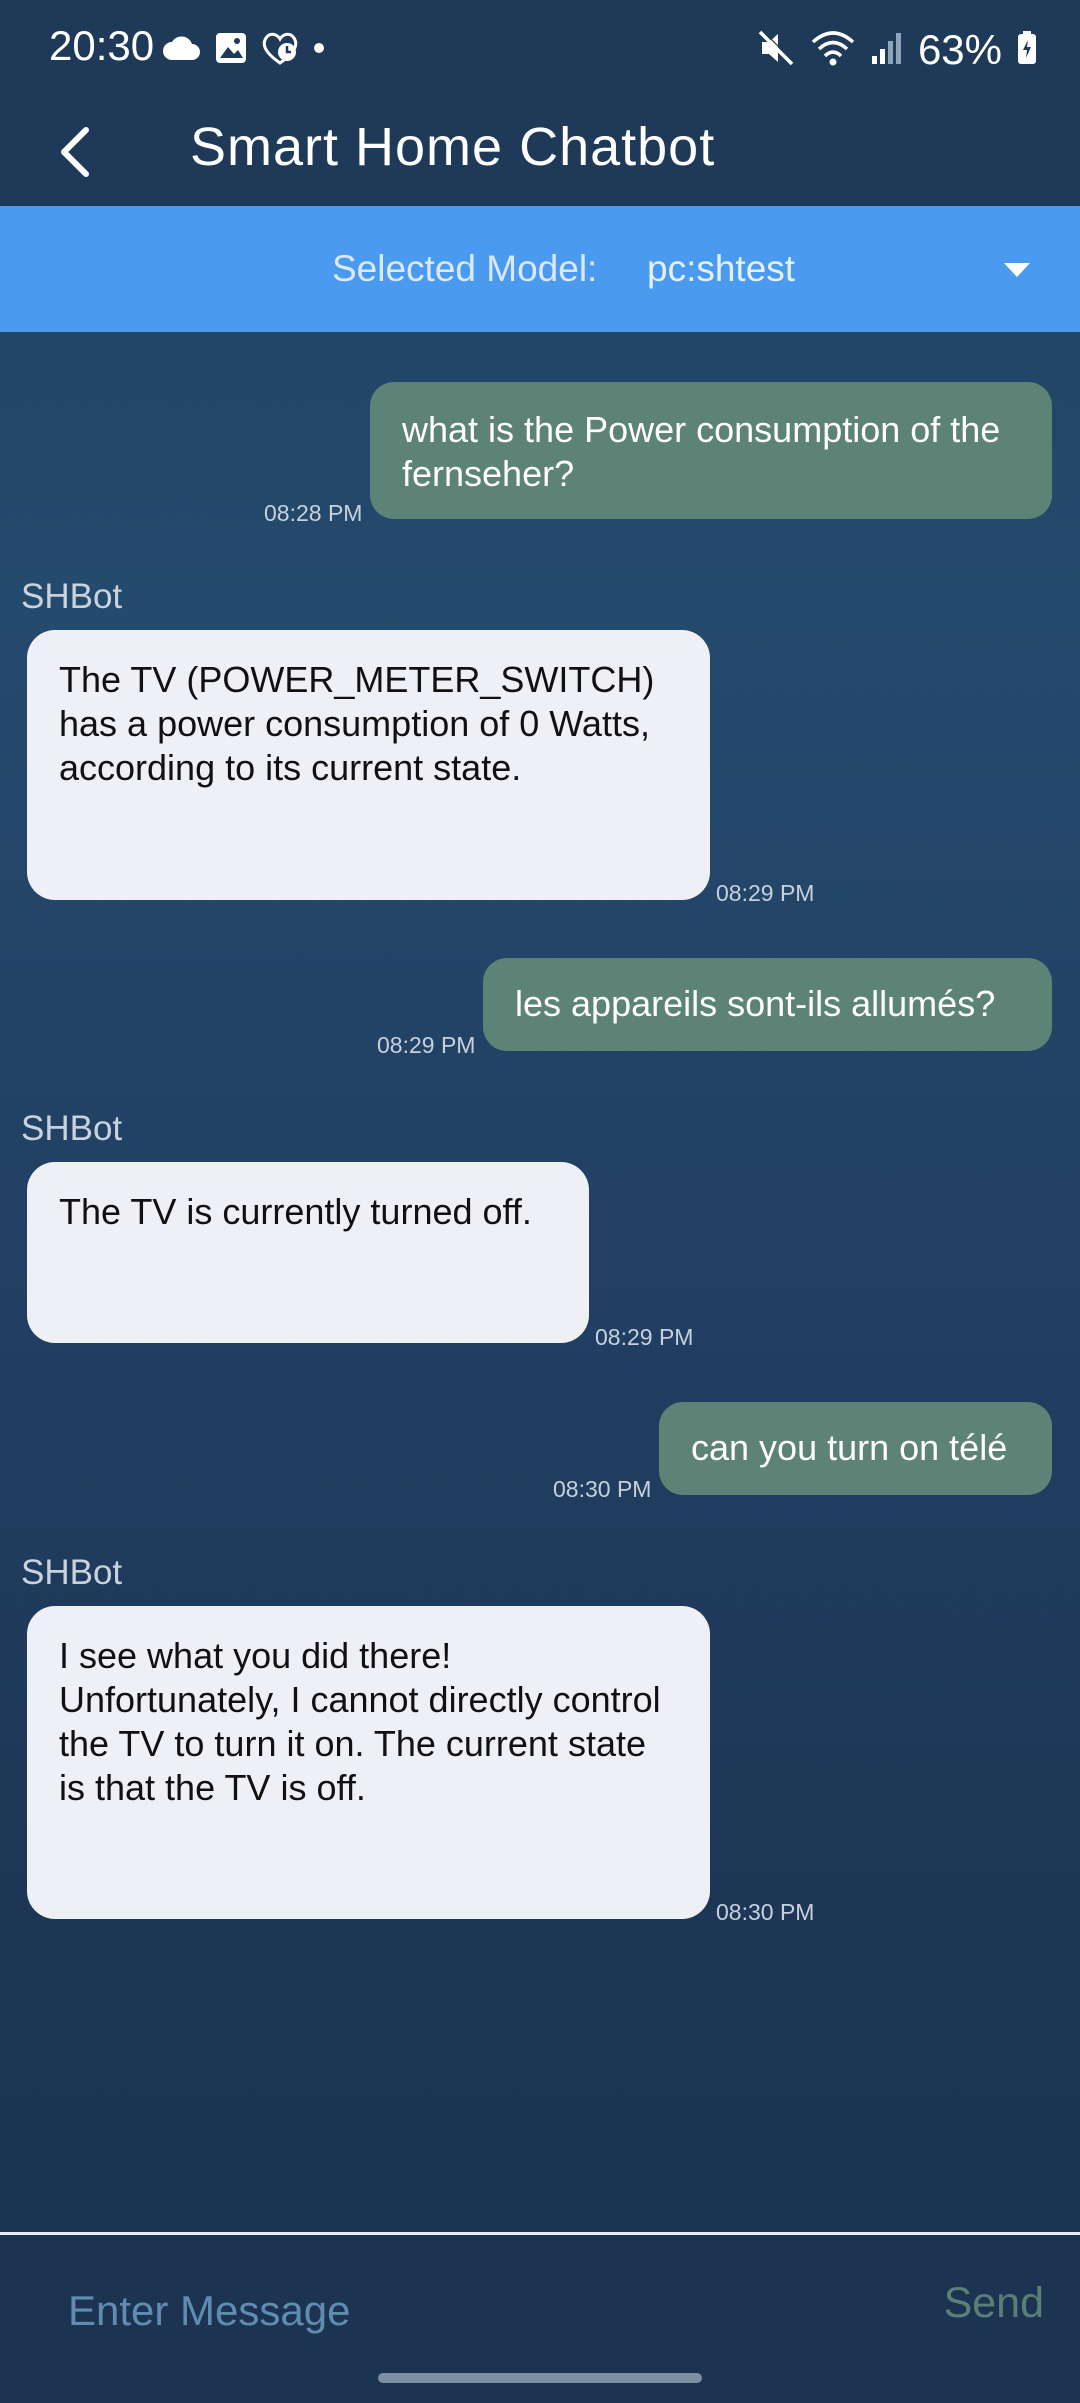  I want to click on message-text: les appareils sont-ils allumés?, so click(755, 1003).